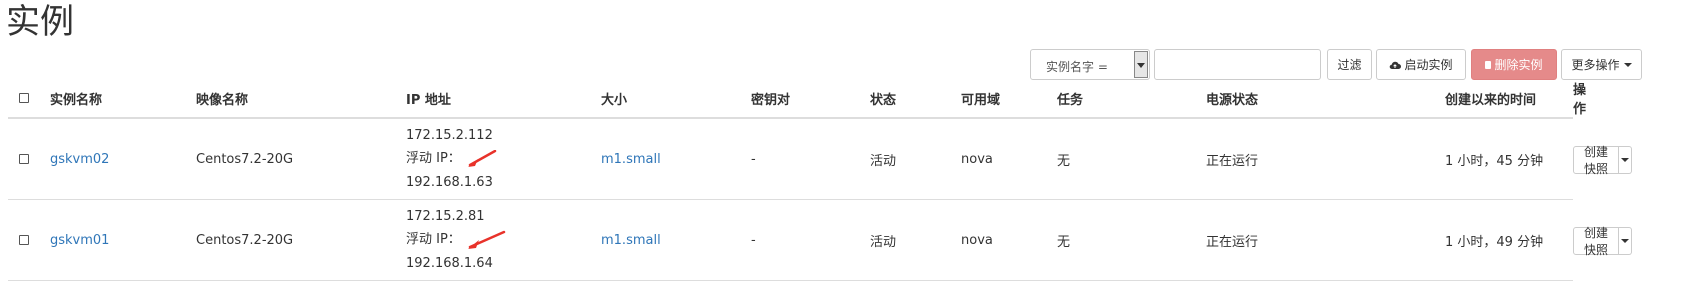 The width and height of the screenshot is (1683, 293). Describe the element at coordinates (449, 135) in the screenshot. I see `fixed-ip: 172.15.2.112` at that location.